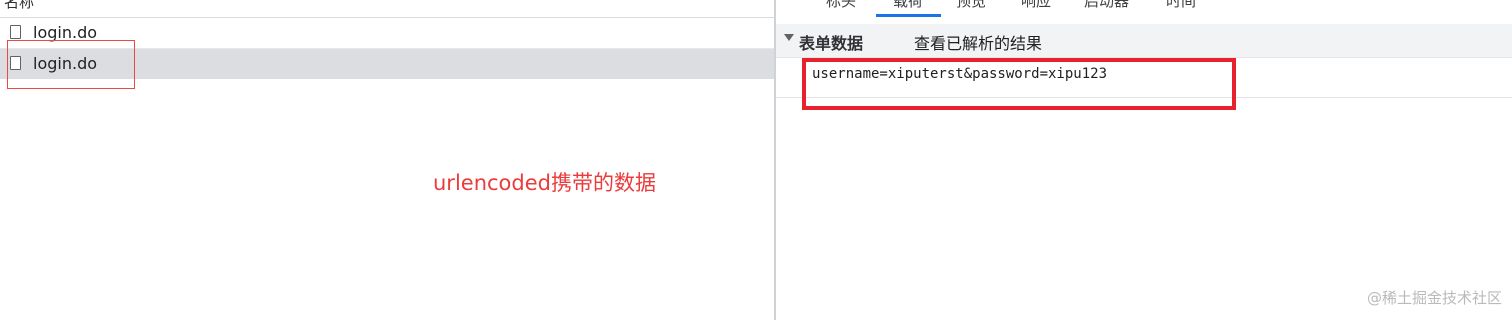 Image resolution: width=1512 pixels, height=320 pixels. What do you see at coordinates (971, 5) in the screenshot?
I see `tab-preview: 预览` at bounding box center [971, 5].